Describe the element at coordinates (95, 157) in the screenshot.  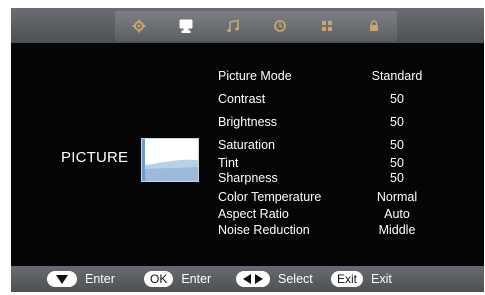
I see `section-title: PICTURE` at that location.